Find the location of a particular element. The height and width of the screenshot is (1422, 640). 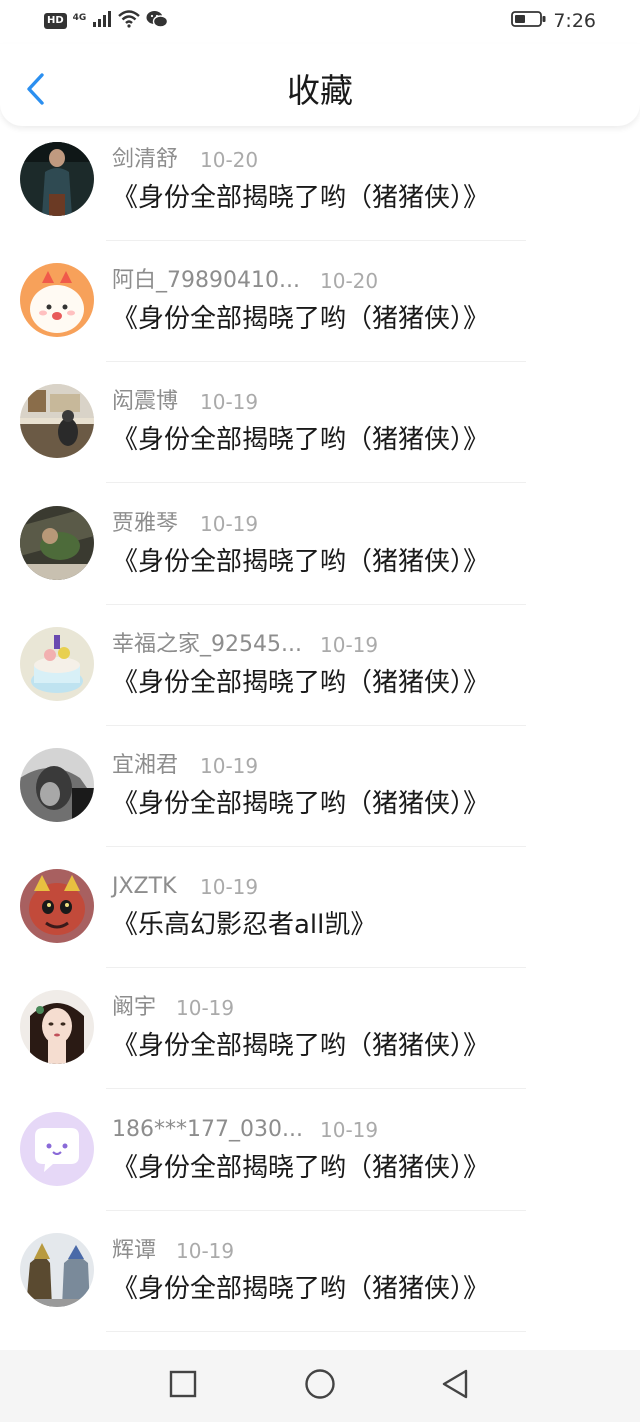

list-item: 幸福之家_92545... 10-19 《身份全部揭晓了哟（猪猪侠）》 is located at coordinates (320, 675).